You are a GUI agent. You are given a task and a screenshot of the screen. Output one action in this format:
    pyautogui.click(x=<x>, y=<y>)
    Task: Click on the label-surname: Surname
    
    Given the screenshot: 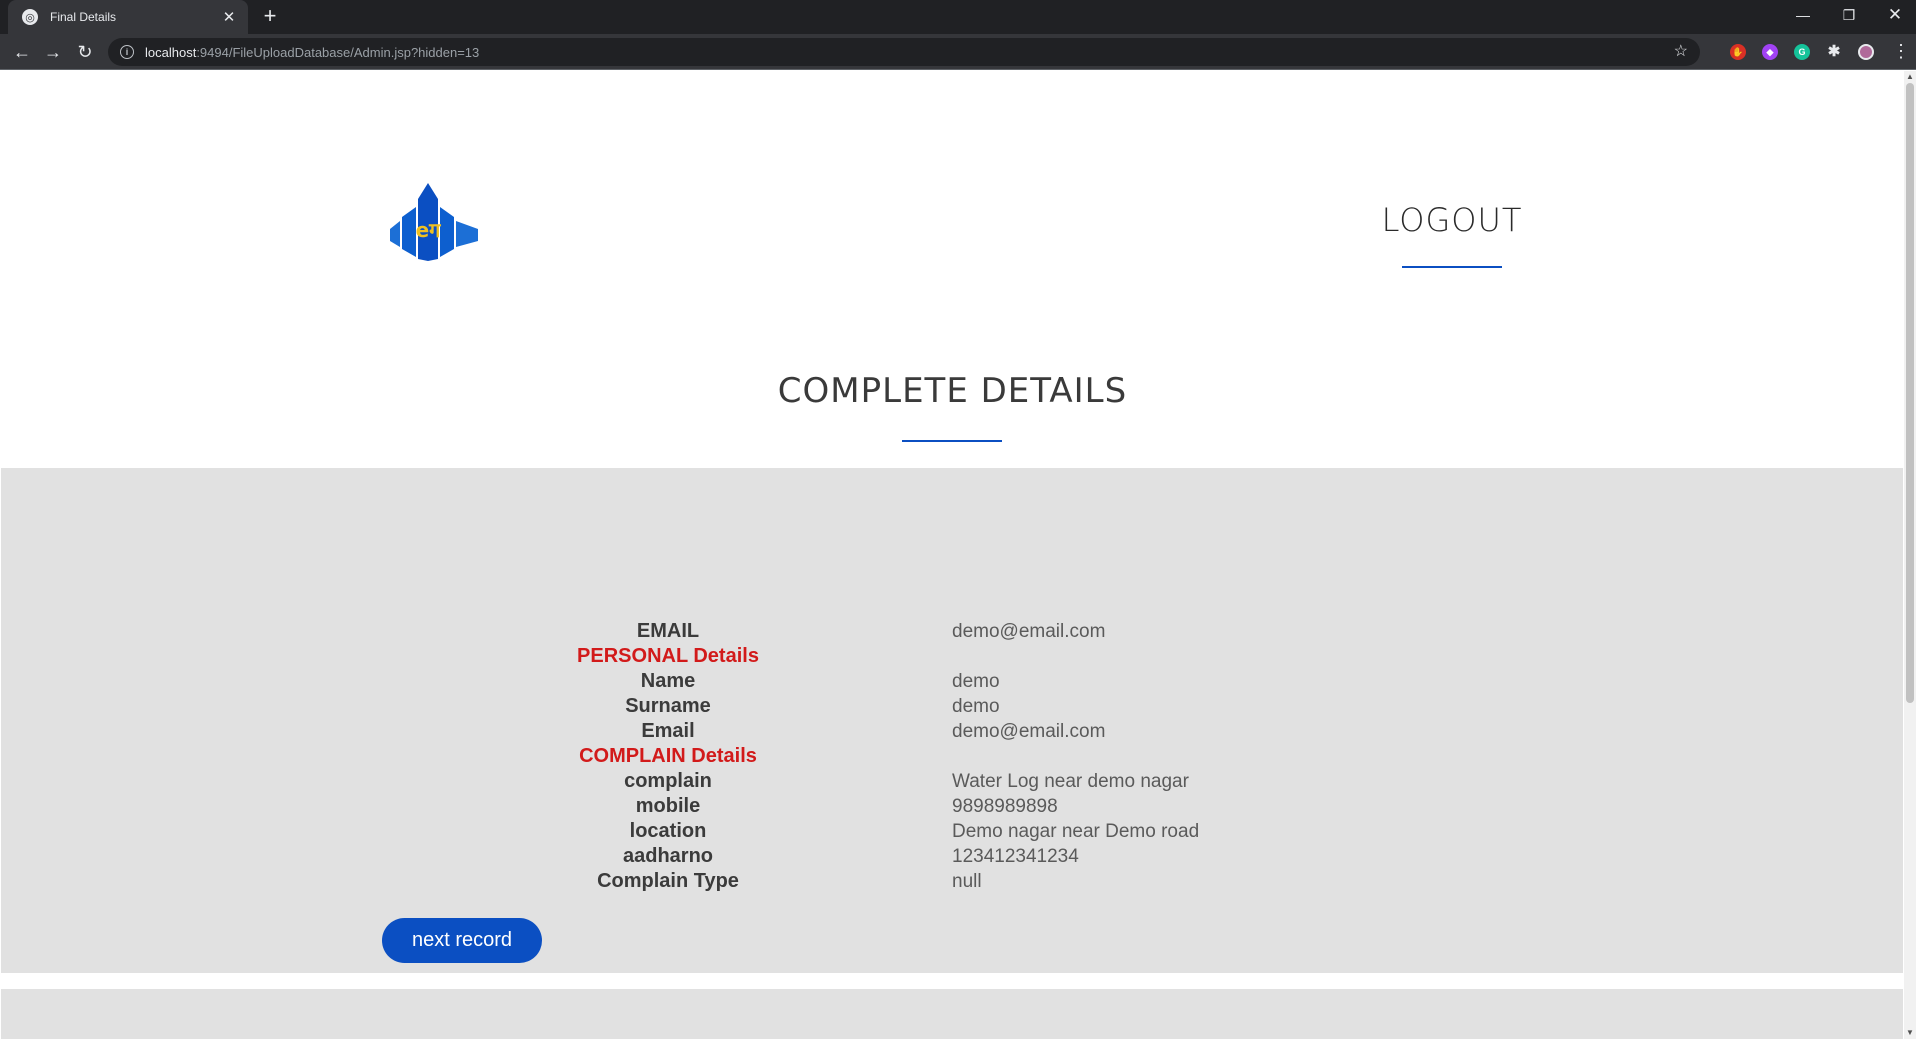 What is the action you would take?
    pyautogui.click(x=668, y=706)
    